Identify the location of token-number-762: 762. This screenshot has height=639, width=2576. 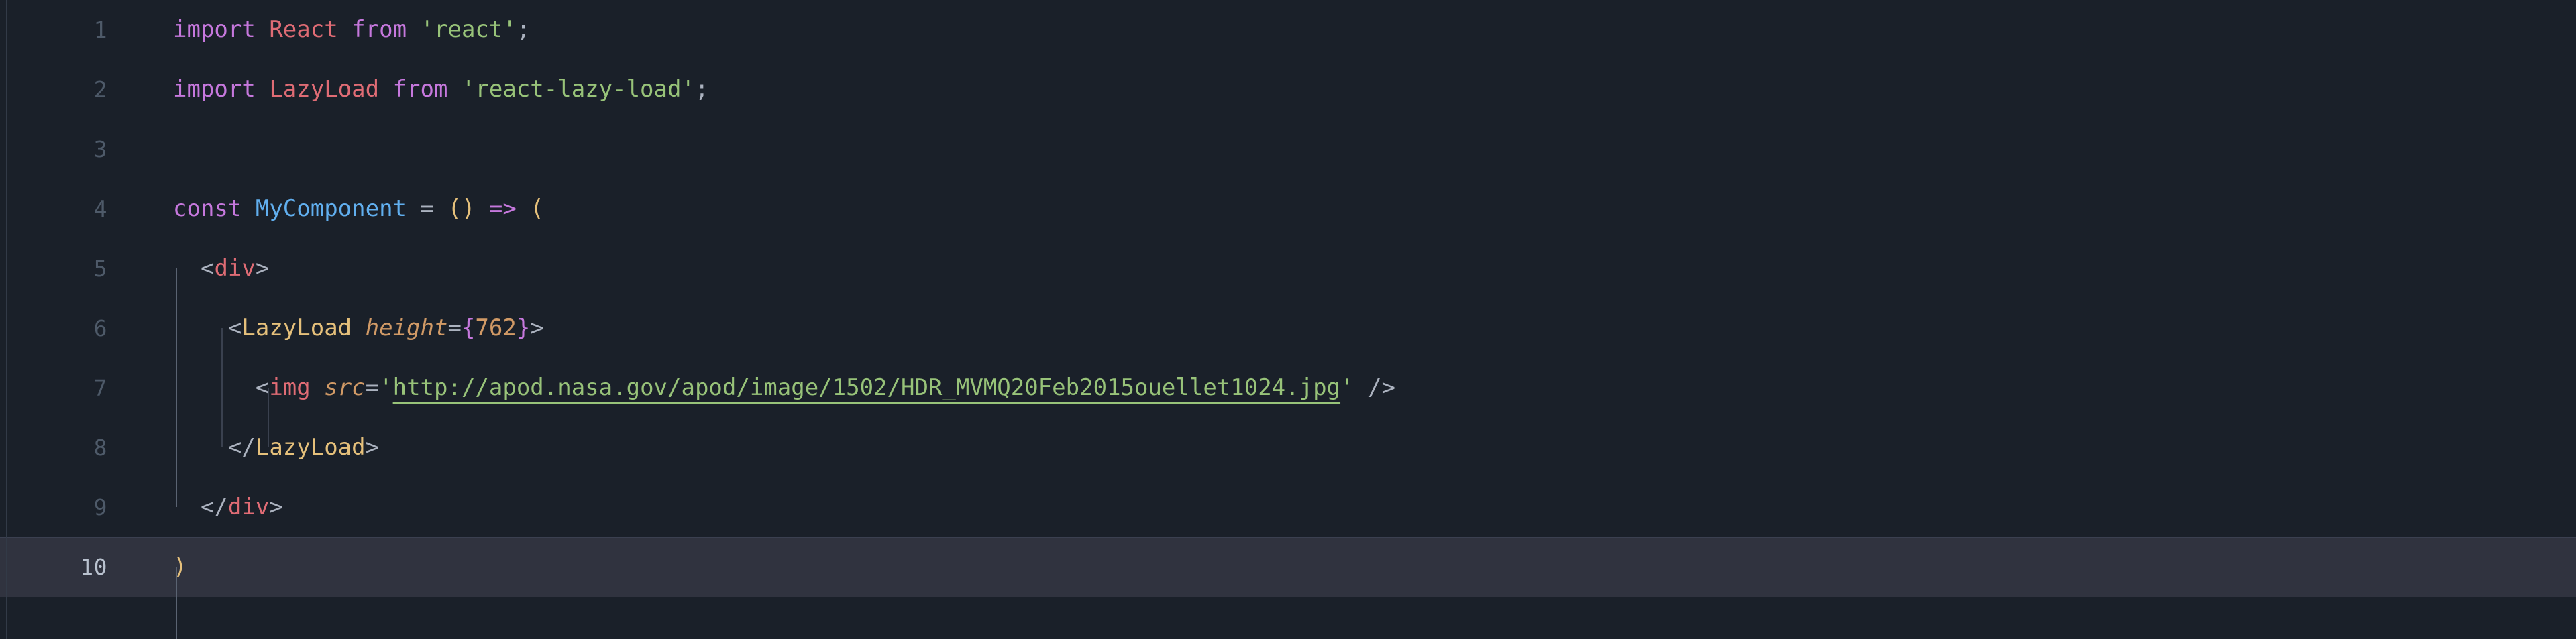
(496, 327).